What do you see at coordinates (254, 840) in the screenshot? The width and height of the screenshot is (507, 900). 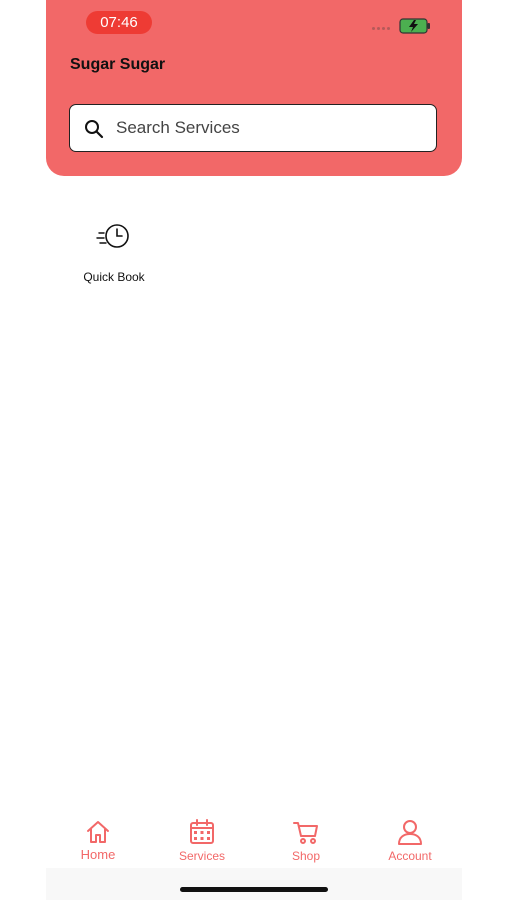 I see `tab-bar: Home Services Shop Account` at bounding box center [254, 840].